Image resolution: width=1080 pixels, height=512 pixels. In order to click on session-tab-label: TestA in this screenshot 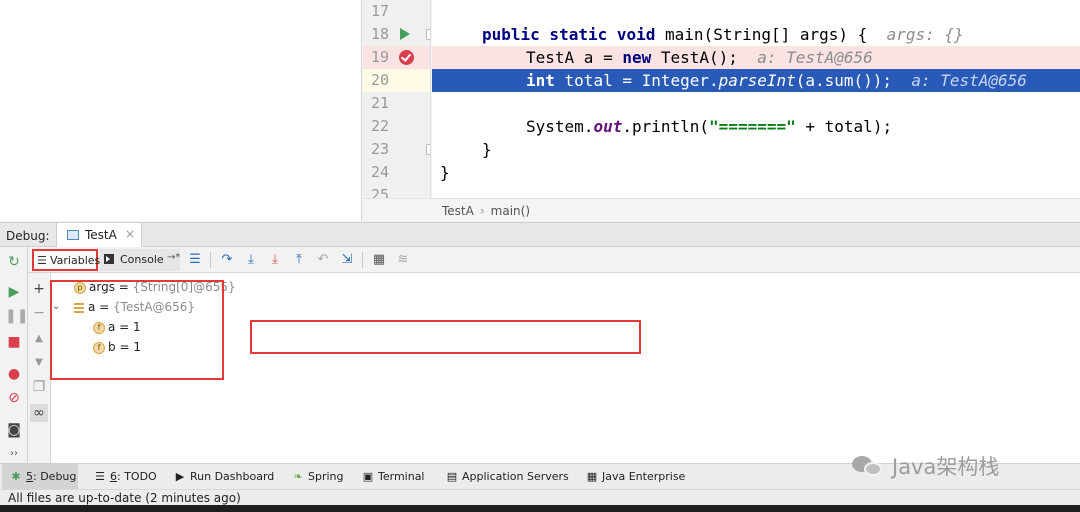, I will do `click(101, 235)`.